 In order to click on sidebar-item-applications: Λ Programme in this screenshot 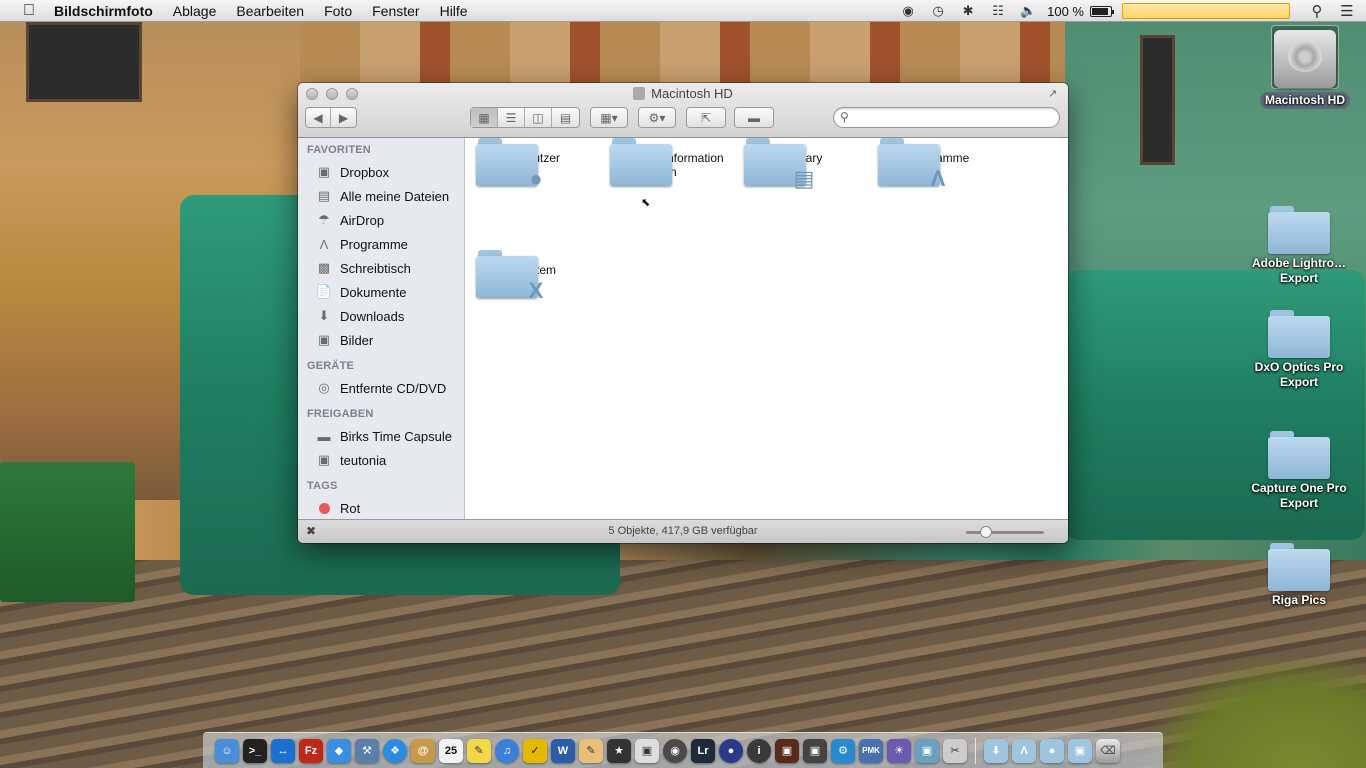, I will do `click(381, 244)`.